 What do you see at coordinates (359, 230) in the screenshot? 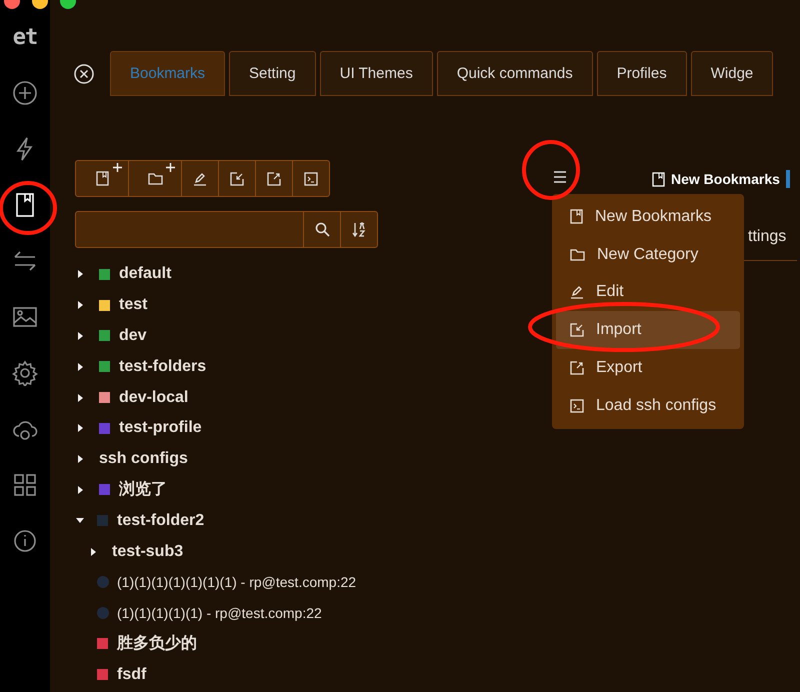
I see `sort-icon` at bounding box center [359, 230].